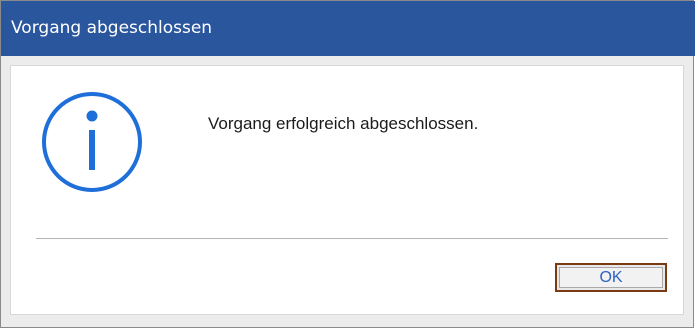 The width and height of the screenshot is (696, 330). What do you see at coordinates (92, 142) in the screenshot?
I see `info-icon` at bounding box center [92, 142].